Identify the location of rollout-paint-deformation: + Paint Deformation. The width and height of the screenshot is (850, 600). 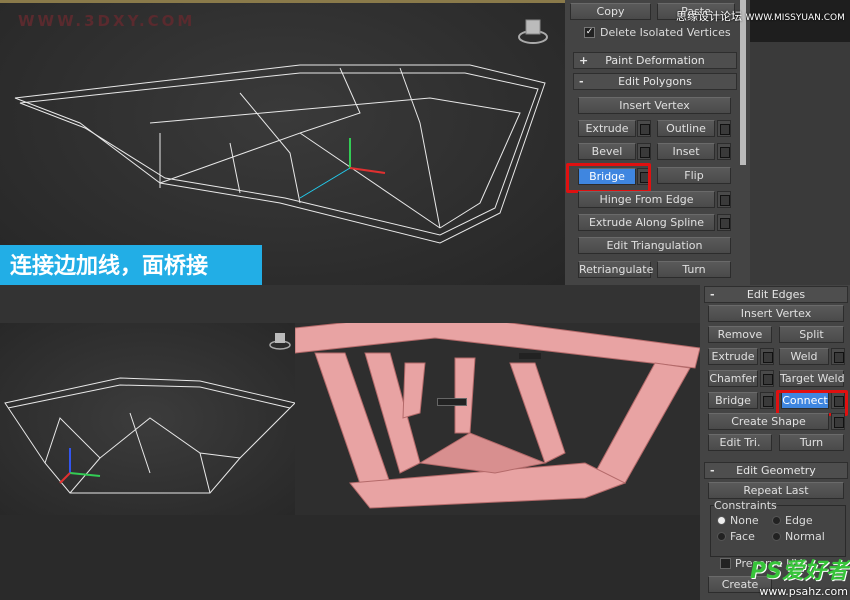
(655, 60).